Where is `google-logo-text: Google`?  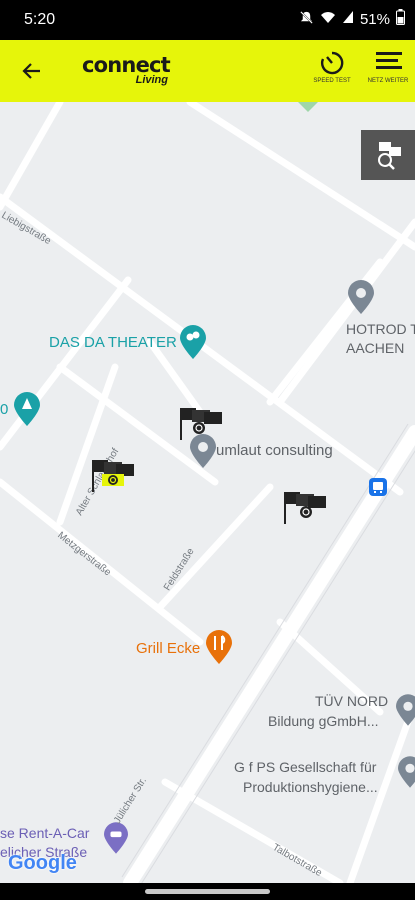
google-logo-text: Google is located at coordinates (42, 863).